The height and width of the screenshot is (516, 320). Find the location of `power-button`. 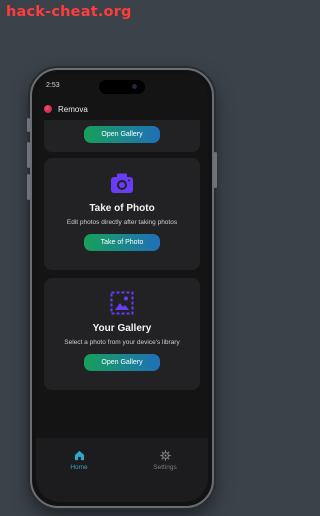

power-button is located at coordinates (215, 170).